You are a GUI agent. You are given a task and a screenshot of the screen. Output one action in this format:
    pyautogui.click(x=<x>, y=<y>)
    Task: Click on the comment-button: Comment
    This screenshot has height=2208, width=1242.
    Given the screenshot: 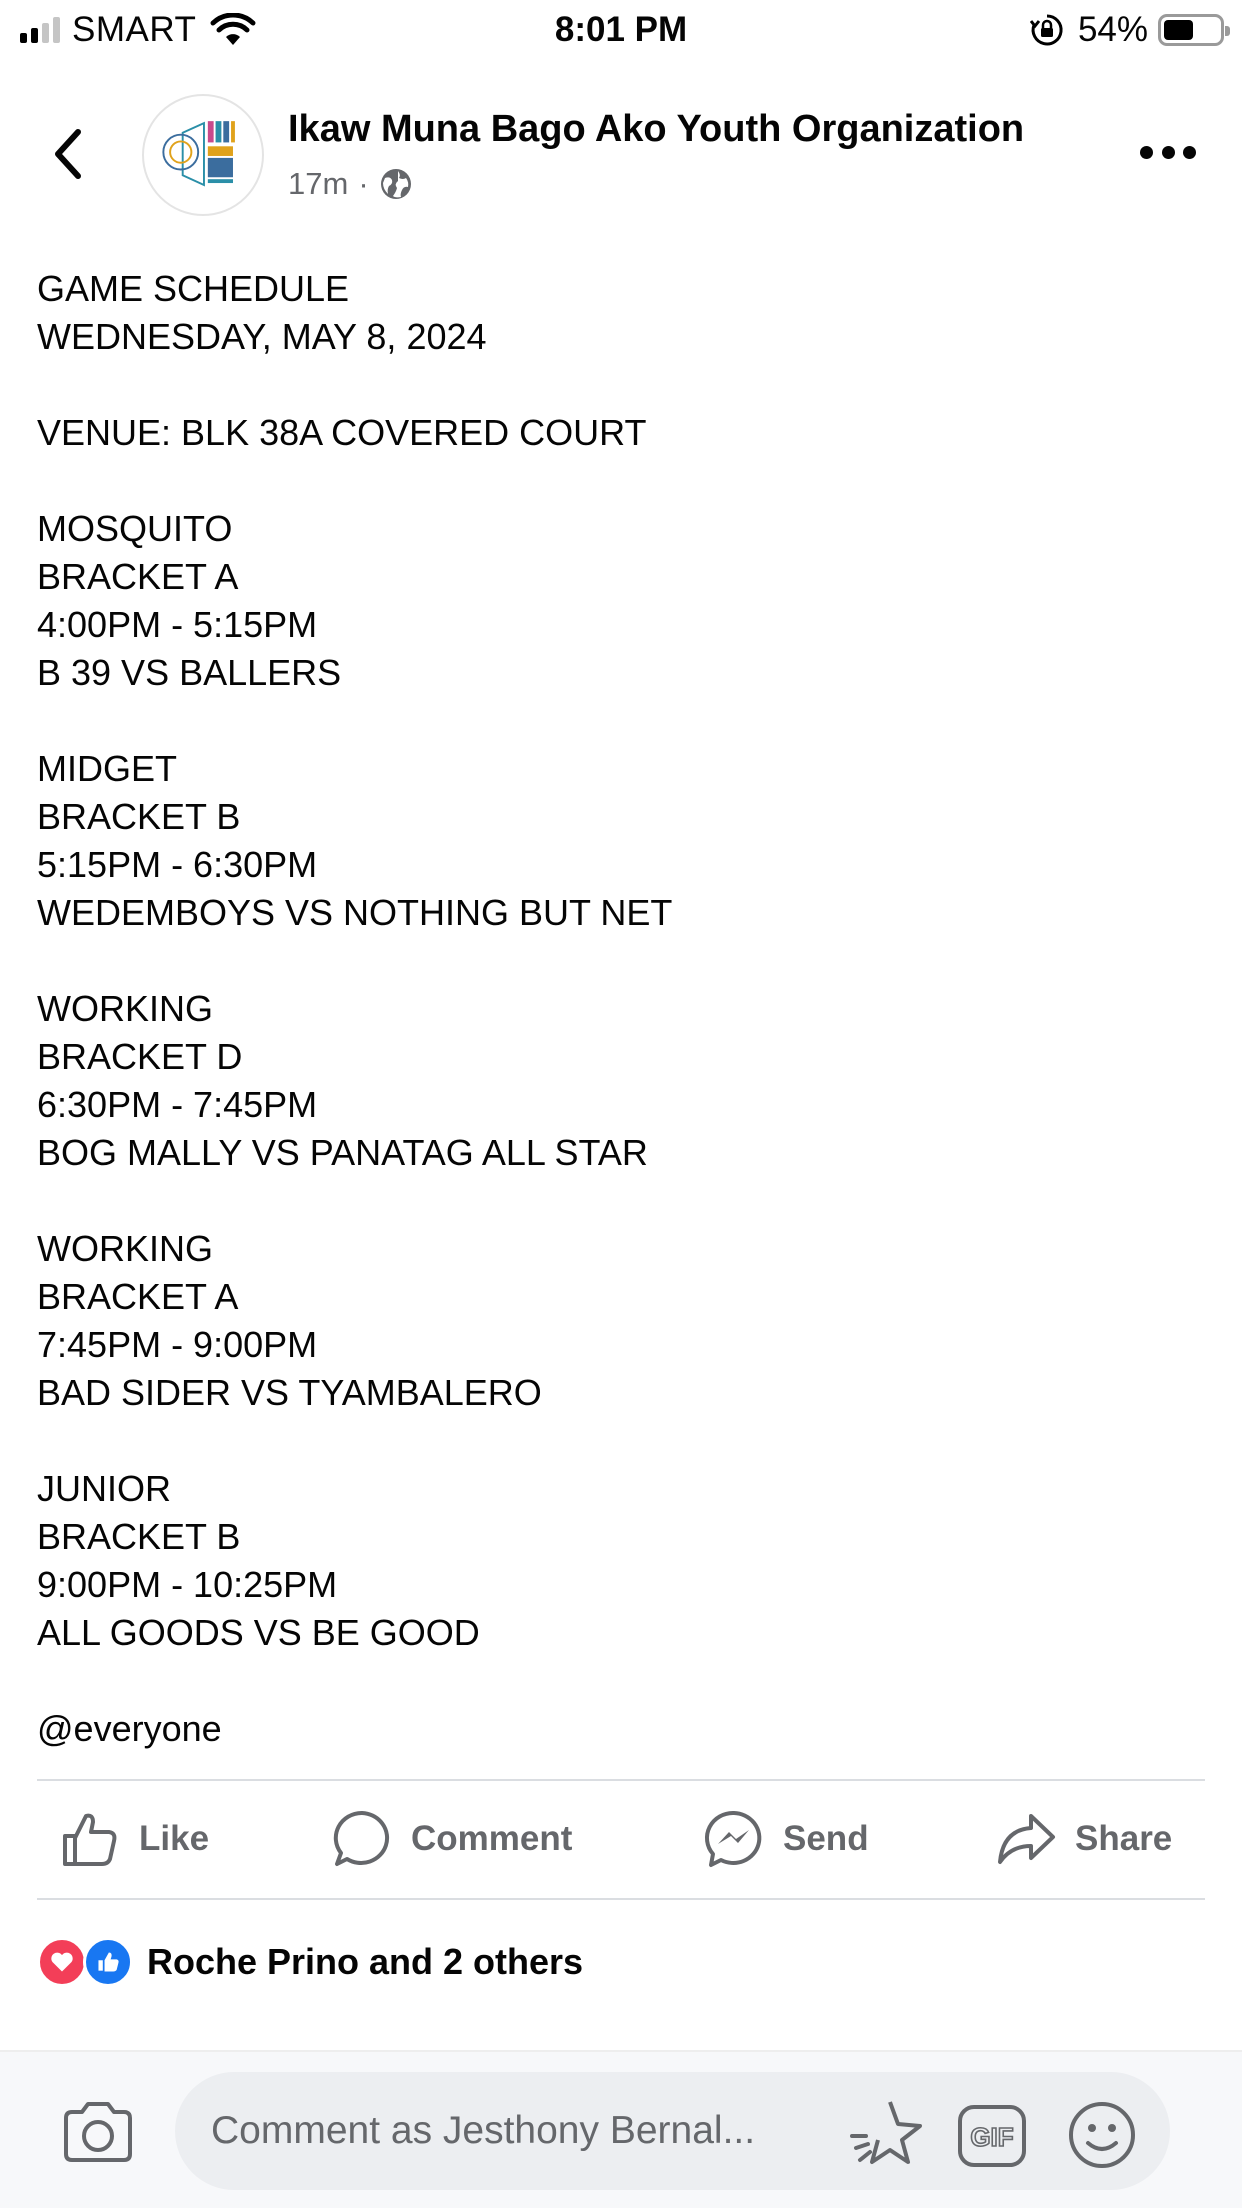 What is the action you would take?
    pyautogui.click(x=451, y=1839)
    